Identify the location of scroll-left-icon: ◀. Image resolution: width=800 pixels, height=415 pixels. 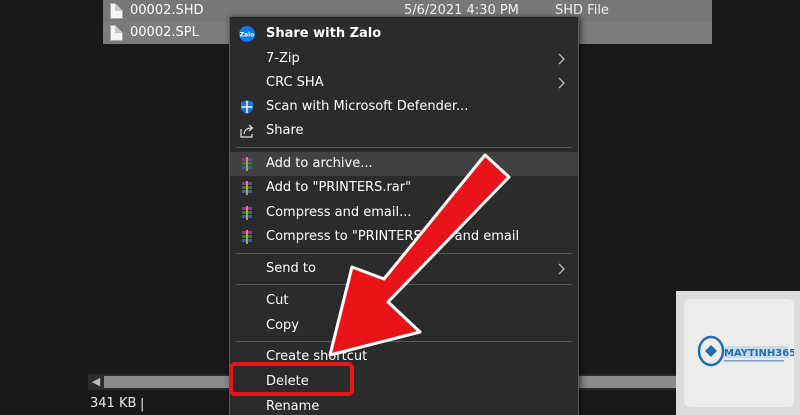
(96, 382).